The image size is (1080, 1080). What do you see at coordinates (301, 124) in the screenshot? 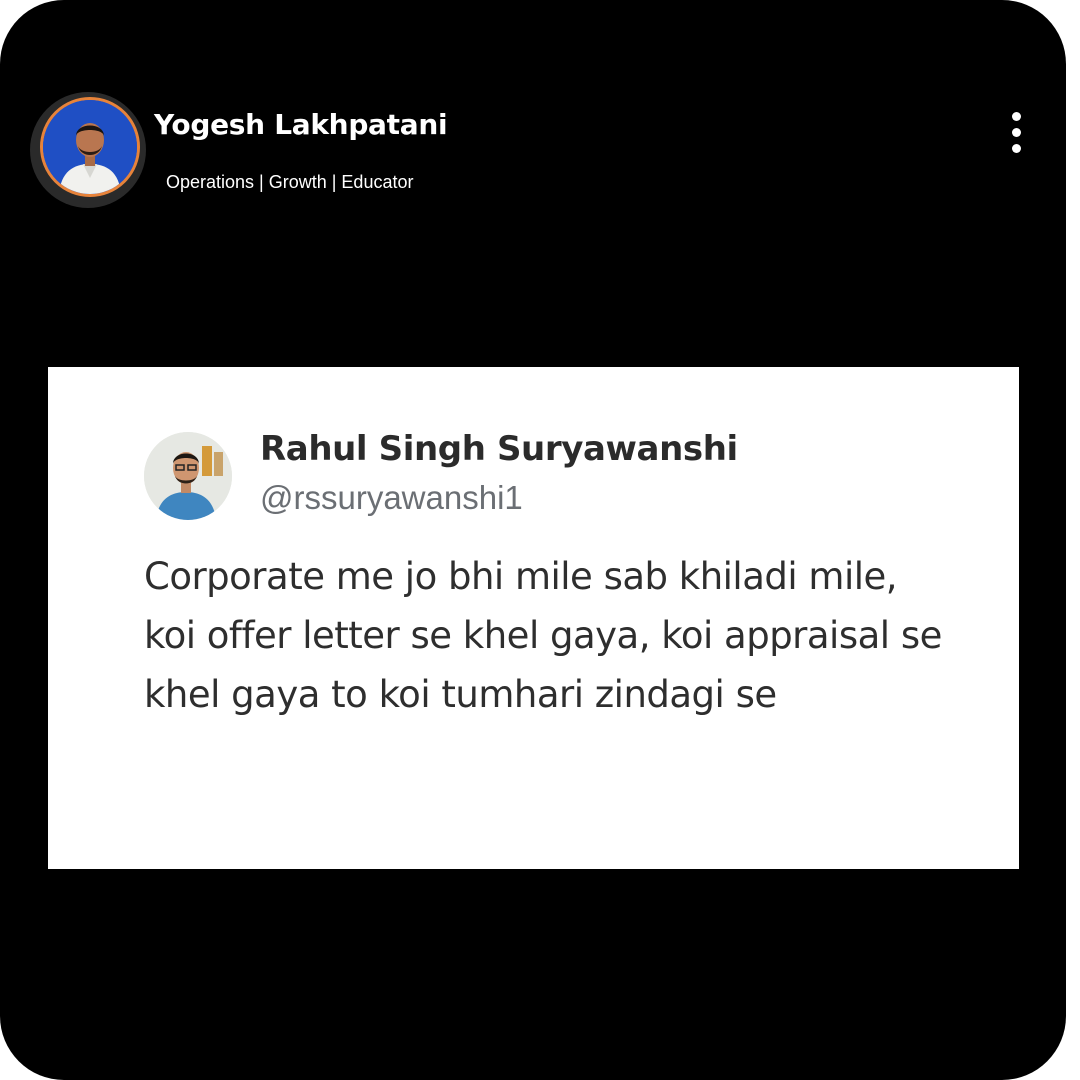
I see `author-name: Yogesh Lakhpatani` at bounding box center [301, 124].